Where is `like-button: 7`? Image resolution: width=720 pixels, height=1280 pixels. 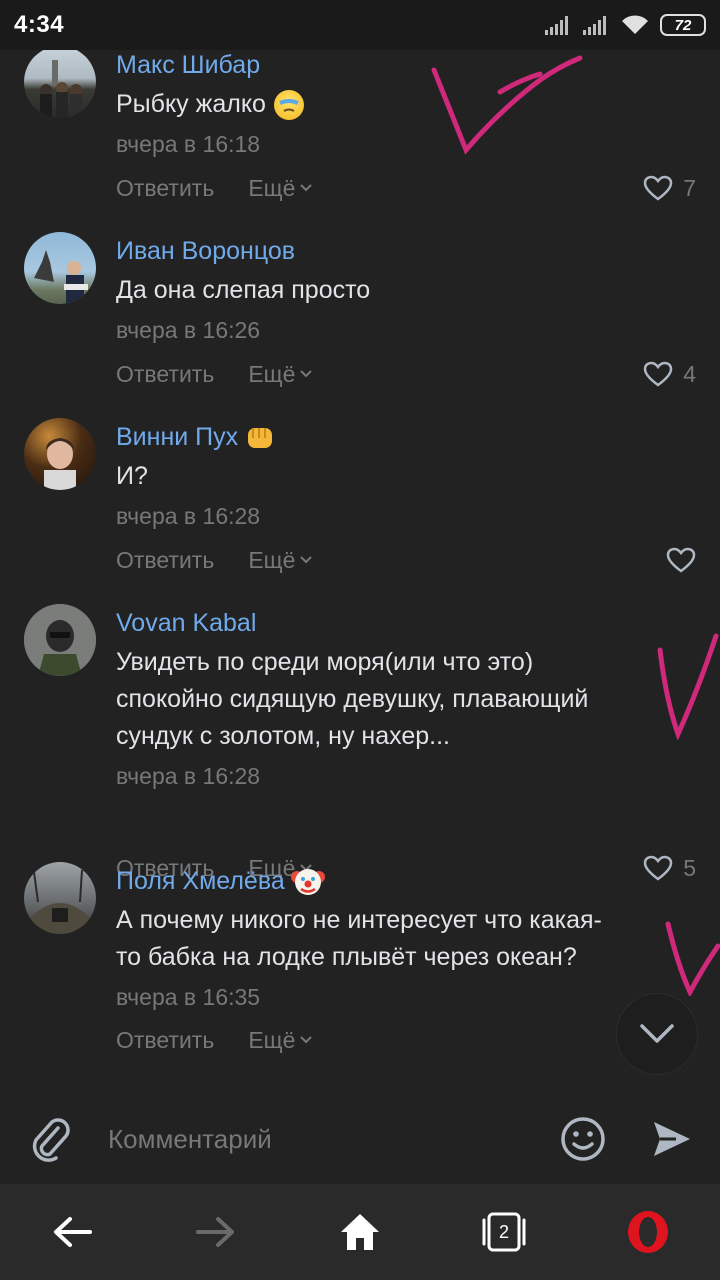
like-button: 7 is located at coordinates (669, 188).